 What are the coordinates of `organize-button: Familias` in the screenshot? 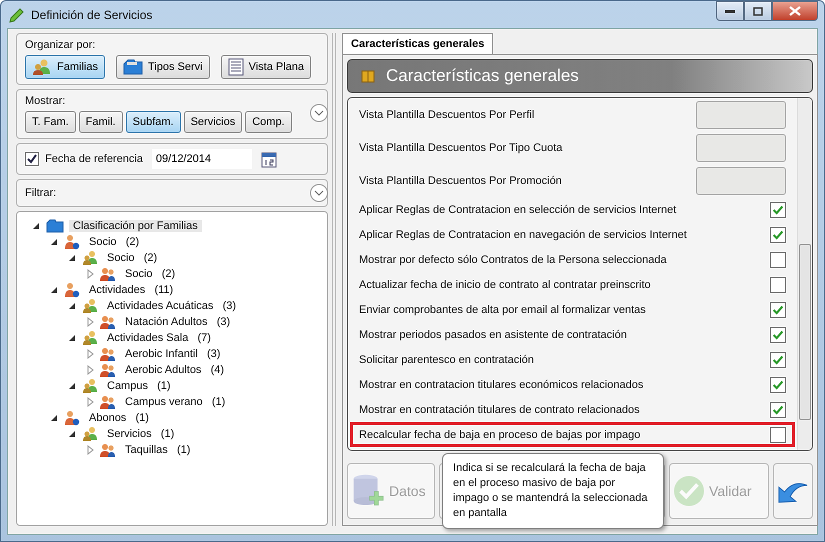 It's located at (65, 67).